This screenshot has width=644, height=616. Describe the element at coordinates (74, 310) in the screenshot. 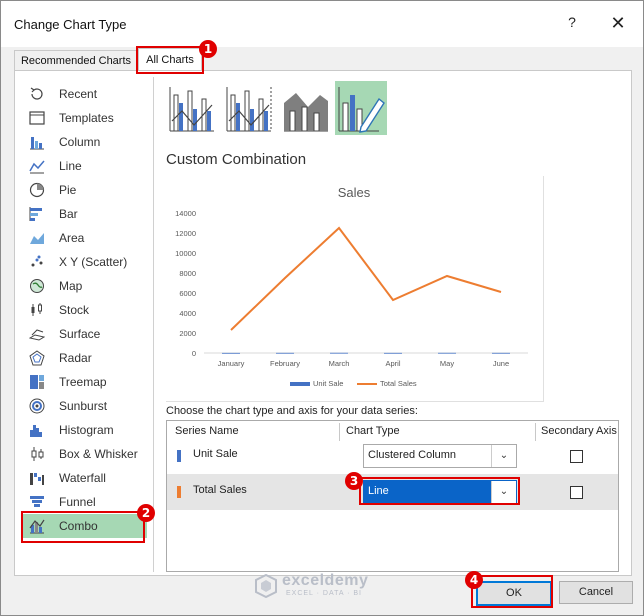

I see `sidebar-item-label: Stock` at that location.